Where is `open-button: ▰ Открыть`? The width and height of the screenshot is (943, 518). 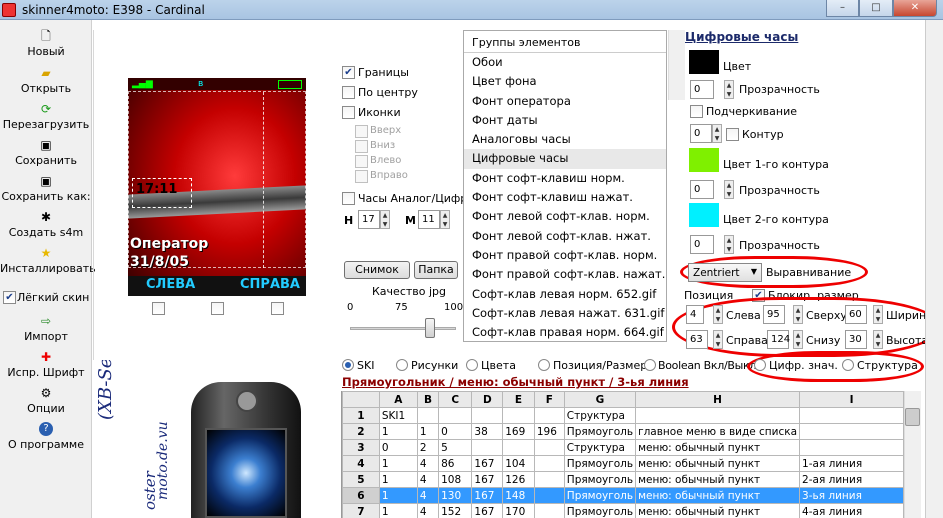
open-button: ▰ Открыть is located at coordinates (46, 80).